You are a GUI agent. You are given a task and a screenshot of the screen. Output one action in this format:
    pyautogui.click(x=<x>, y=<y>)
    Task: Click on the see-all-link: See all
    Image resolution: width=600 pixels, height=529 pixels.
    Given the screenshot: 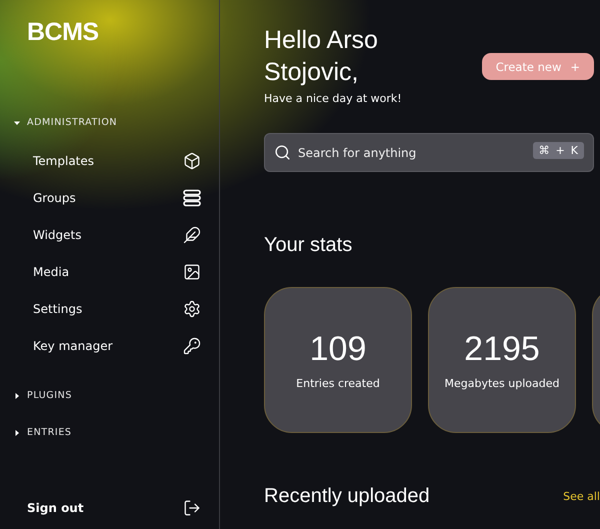 What is the action you would take?
    pyautogui.click(x=581, y=496)
    